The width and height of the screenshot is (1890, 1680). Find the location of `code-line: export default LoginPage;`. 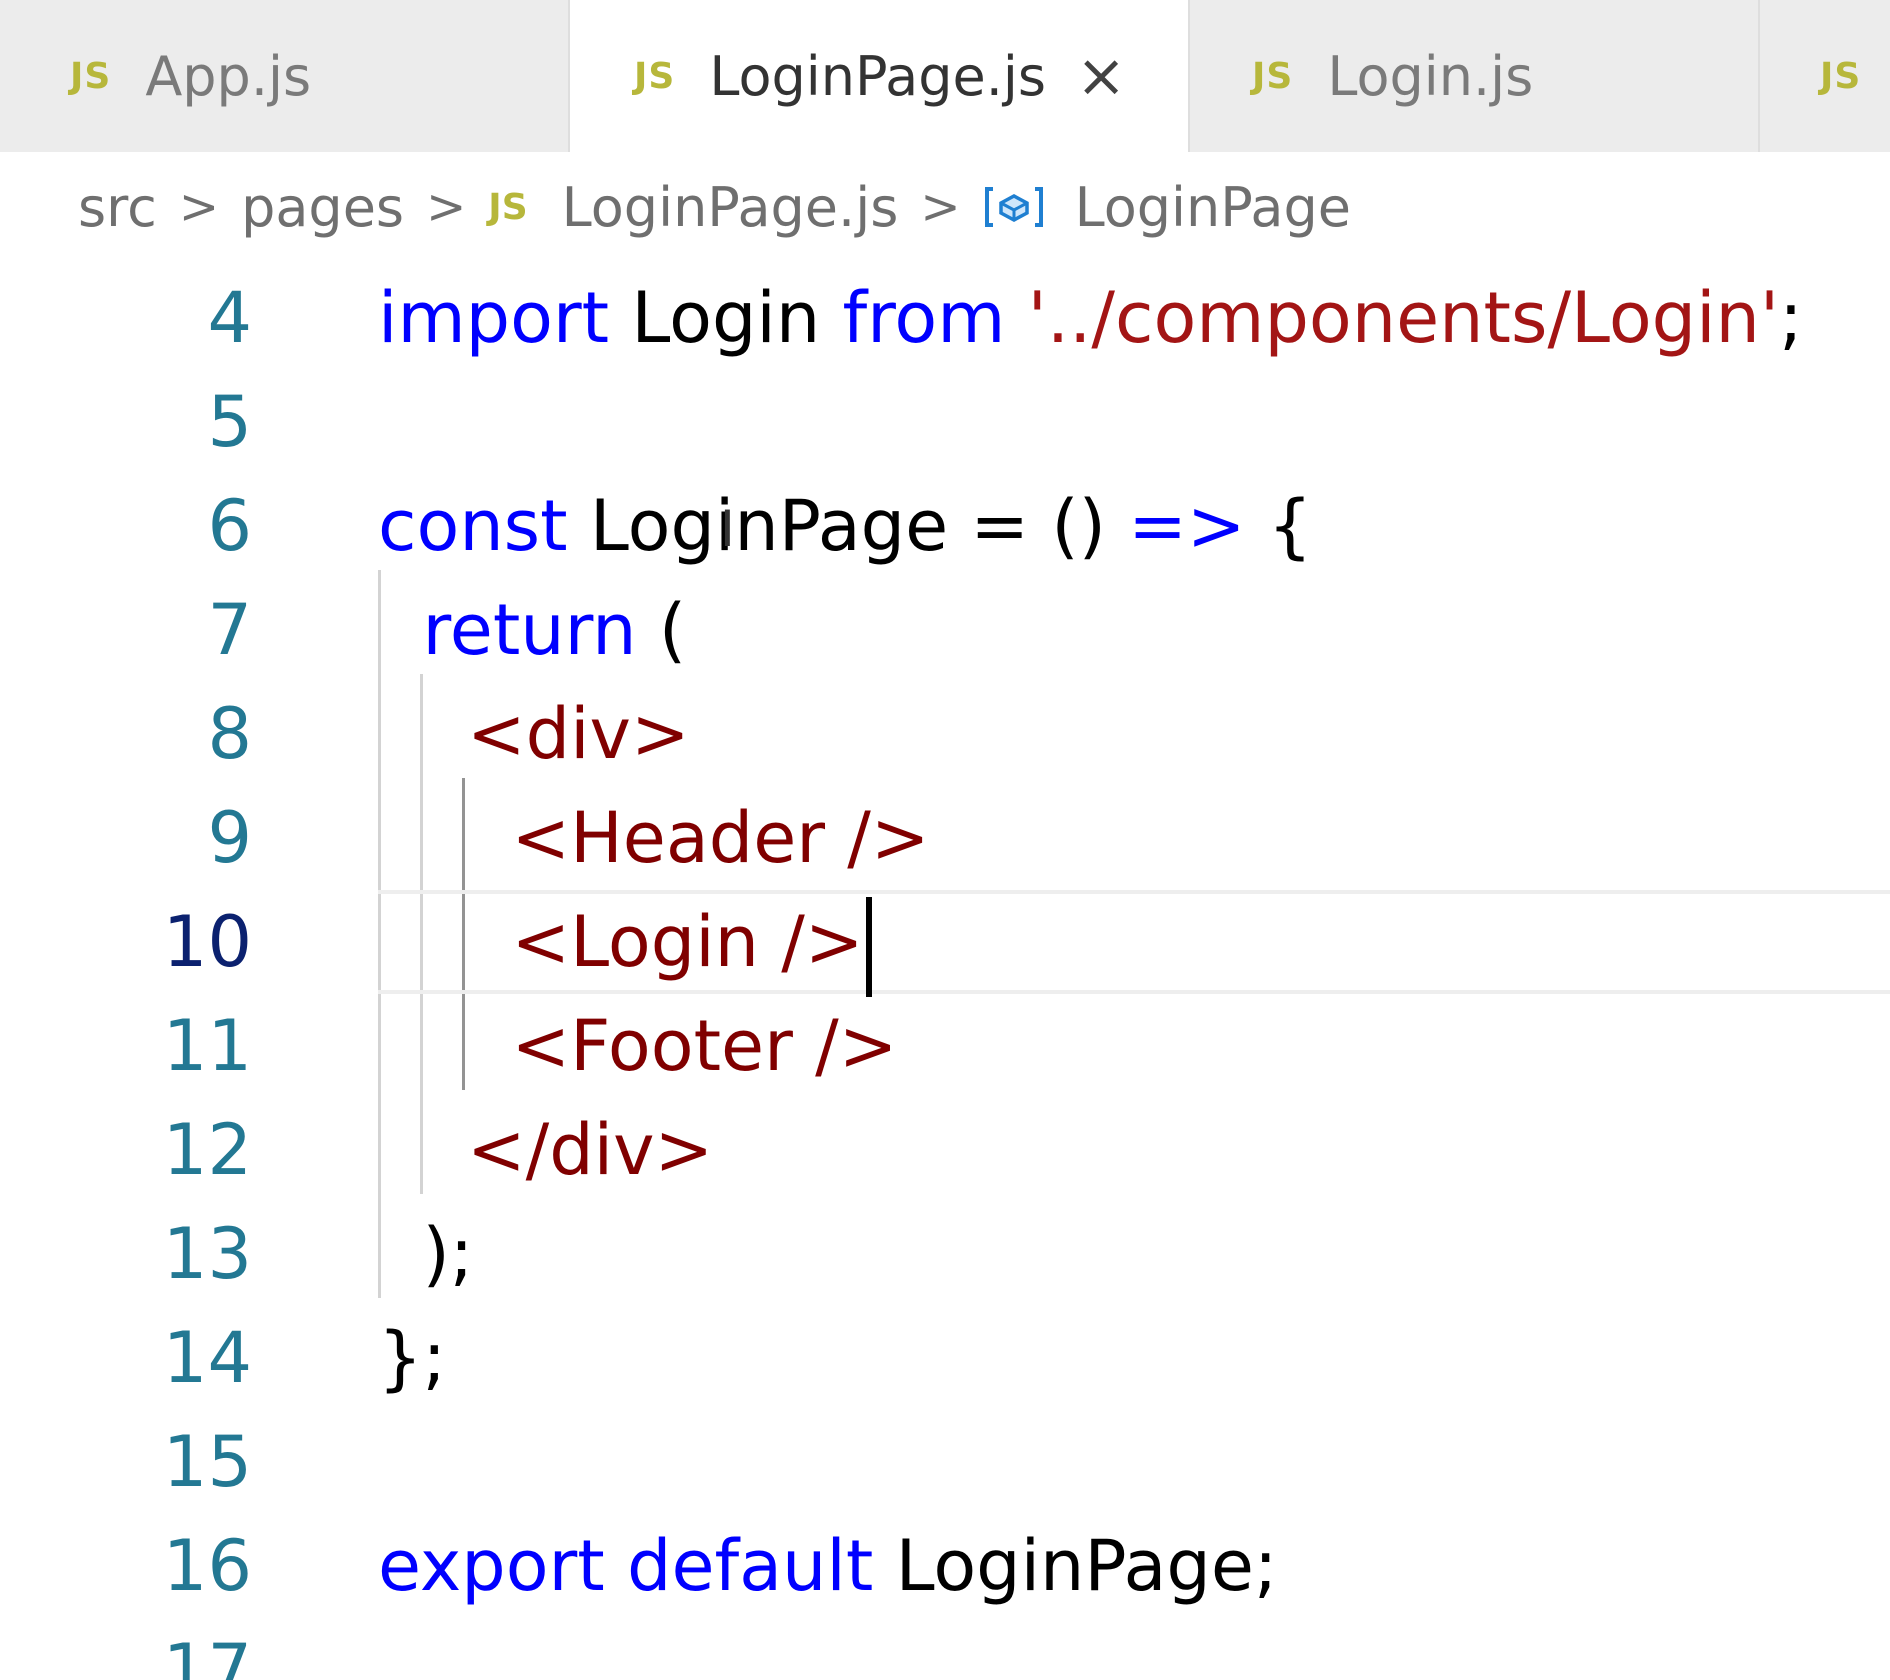

code-line: export default LoginPage; is located at coordinates (945, 1566).